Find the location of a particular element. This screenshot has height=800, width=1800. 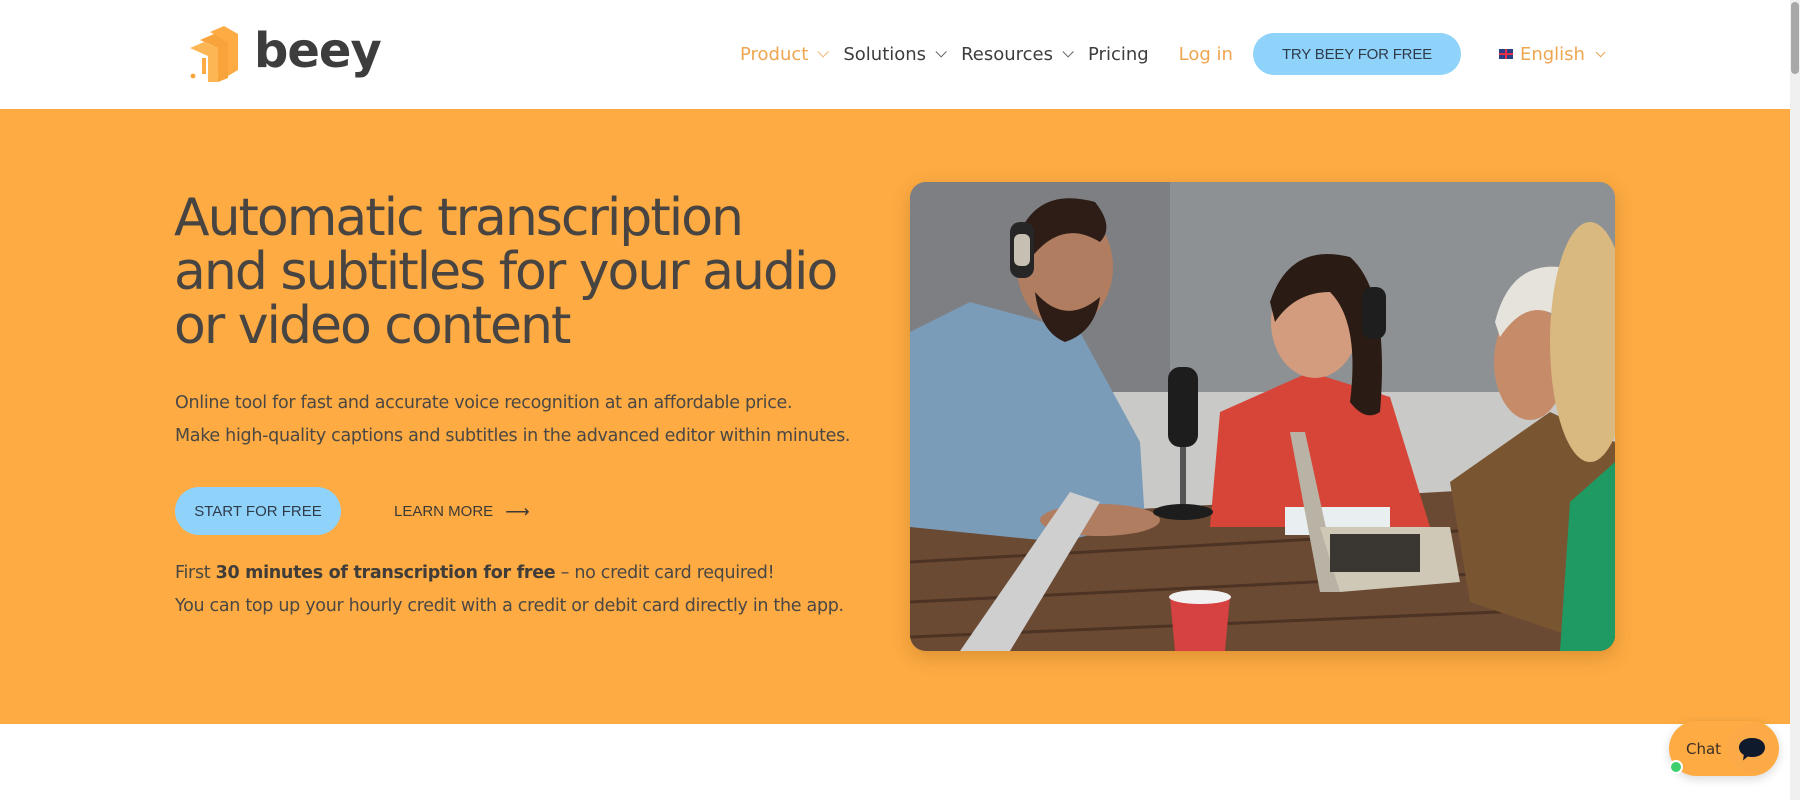

nav-label: Product is located at coordinates (774, 54).